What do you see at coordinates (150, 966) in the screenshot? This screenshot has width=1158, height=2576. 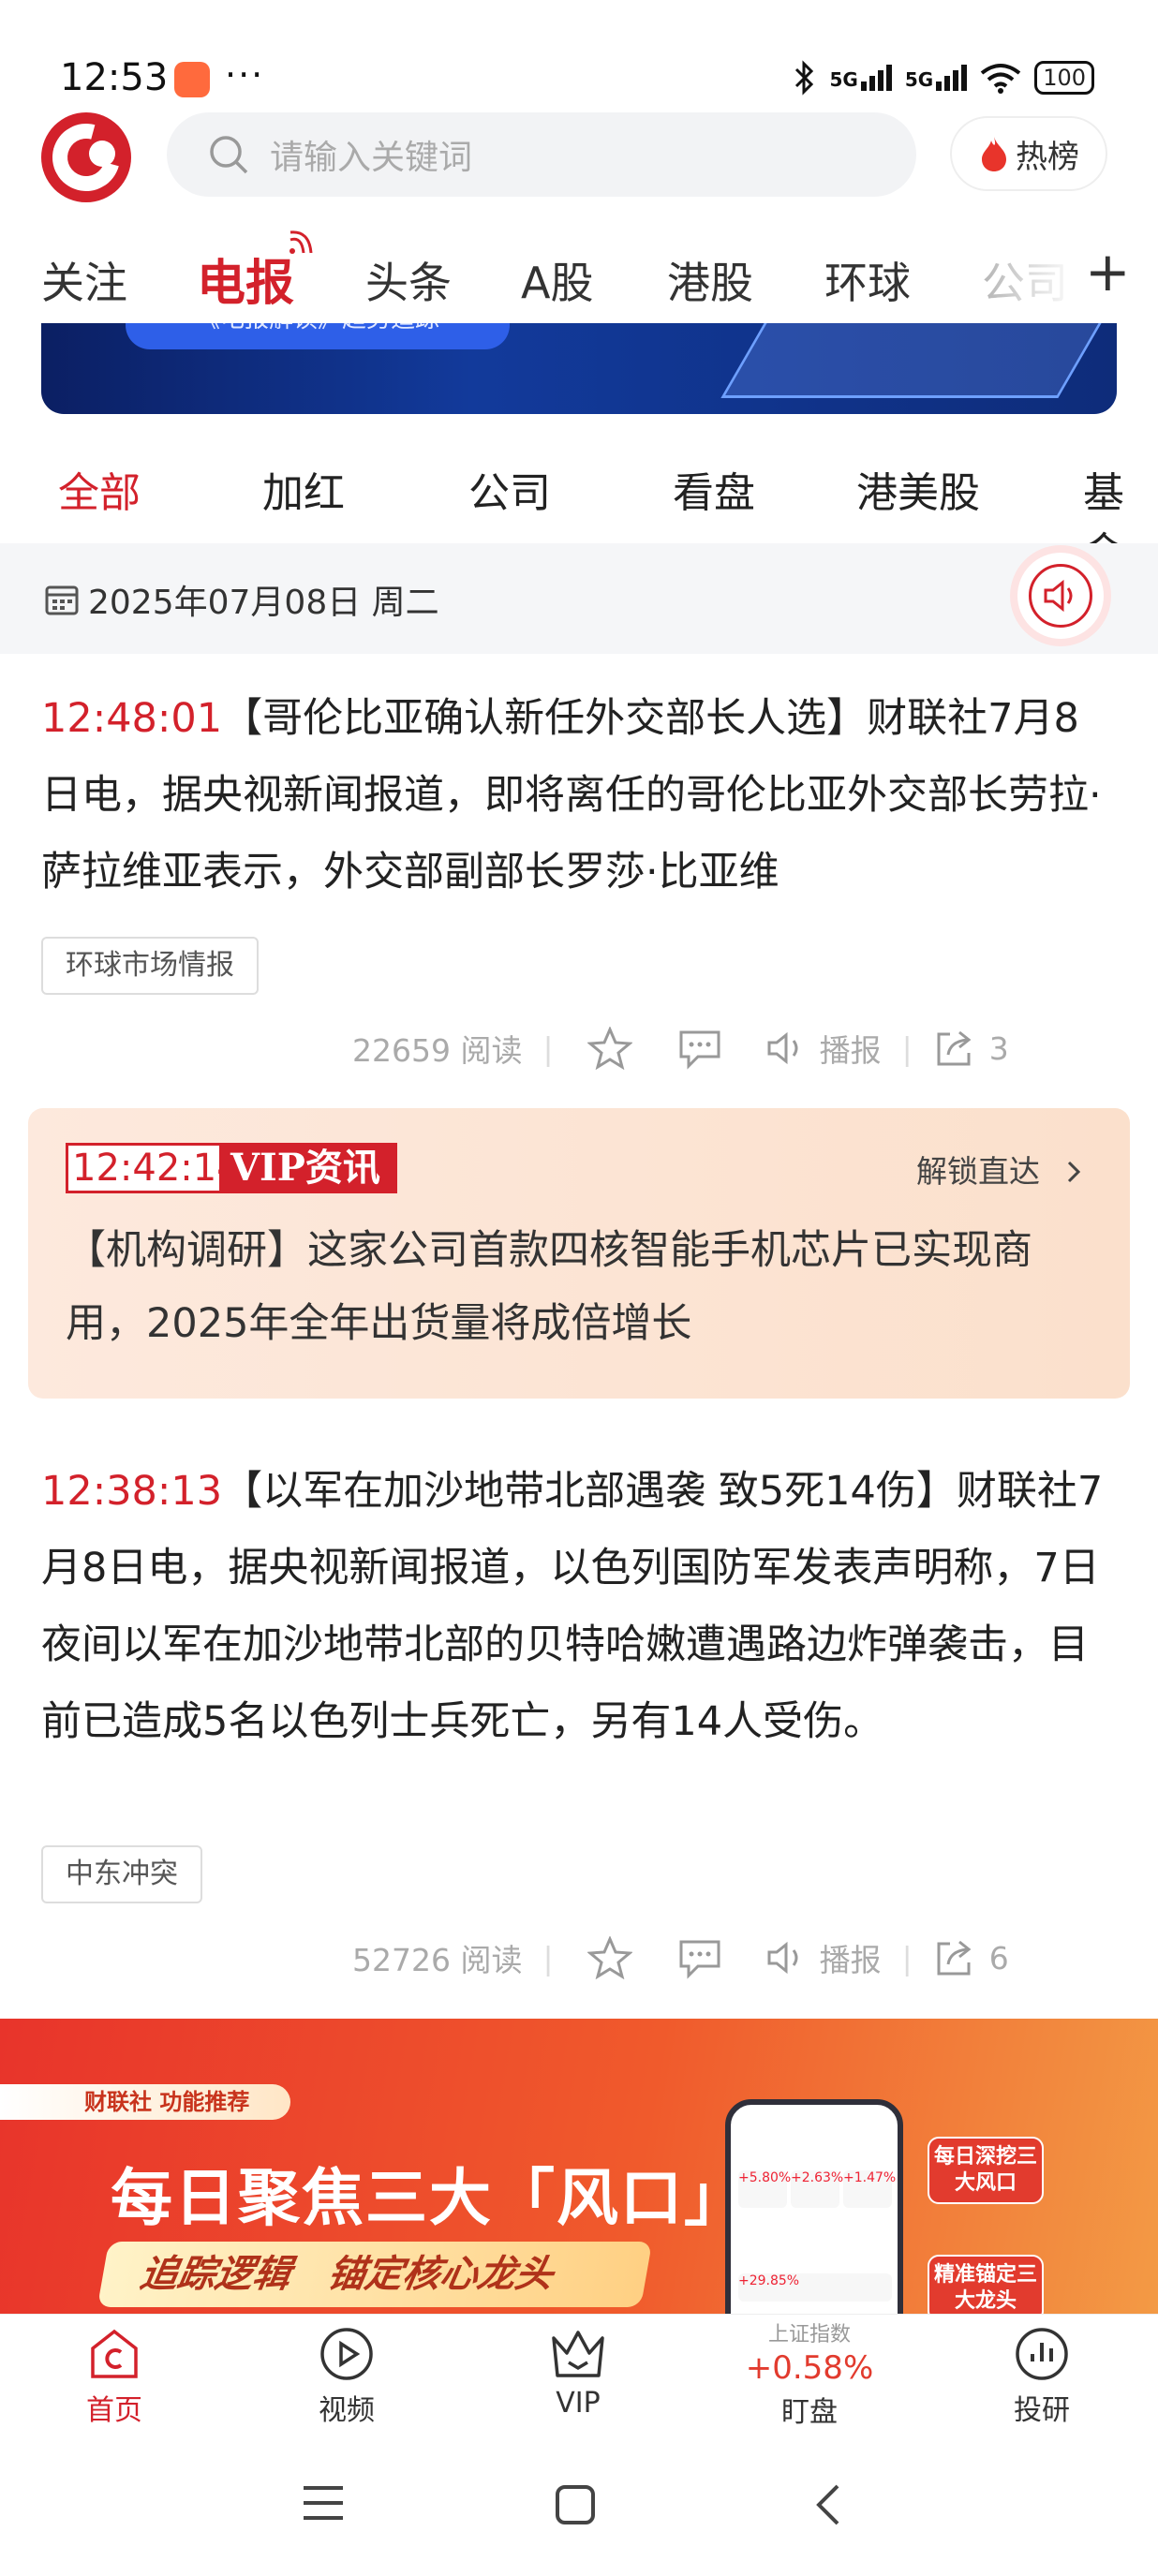 I see `article-1-tag: 环球市场情报` at bounding box center [150, 966].